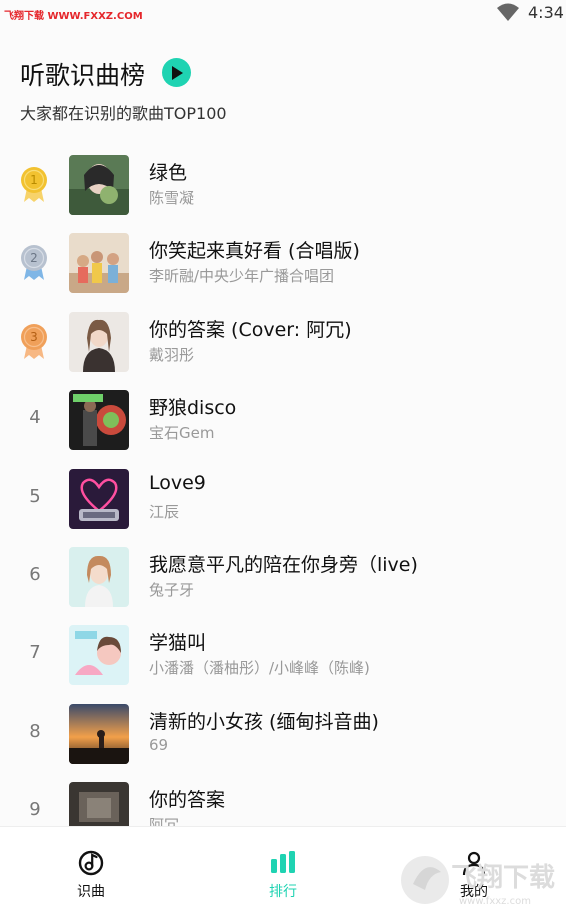  I want to click on play-icon, so click(177, 72).